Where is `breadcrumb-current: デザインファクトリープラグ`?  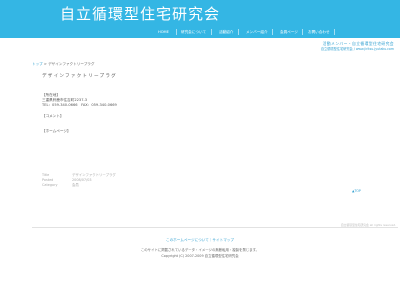
breadcrumb-current: デザインファクトリープラグ is located at coordinates (71, 64).